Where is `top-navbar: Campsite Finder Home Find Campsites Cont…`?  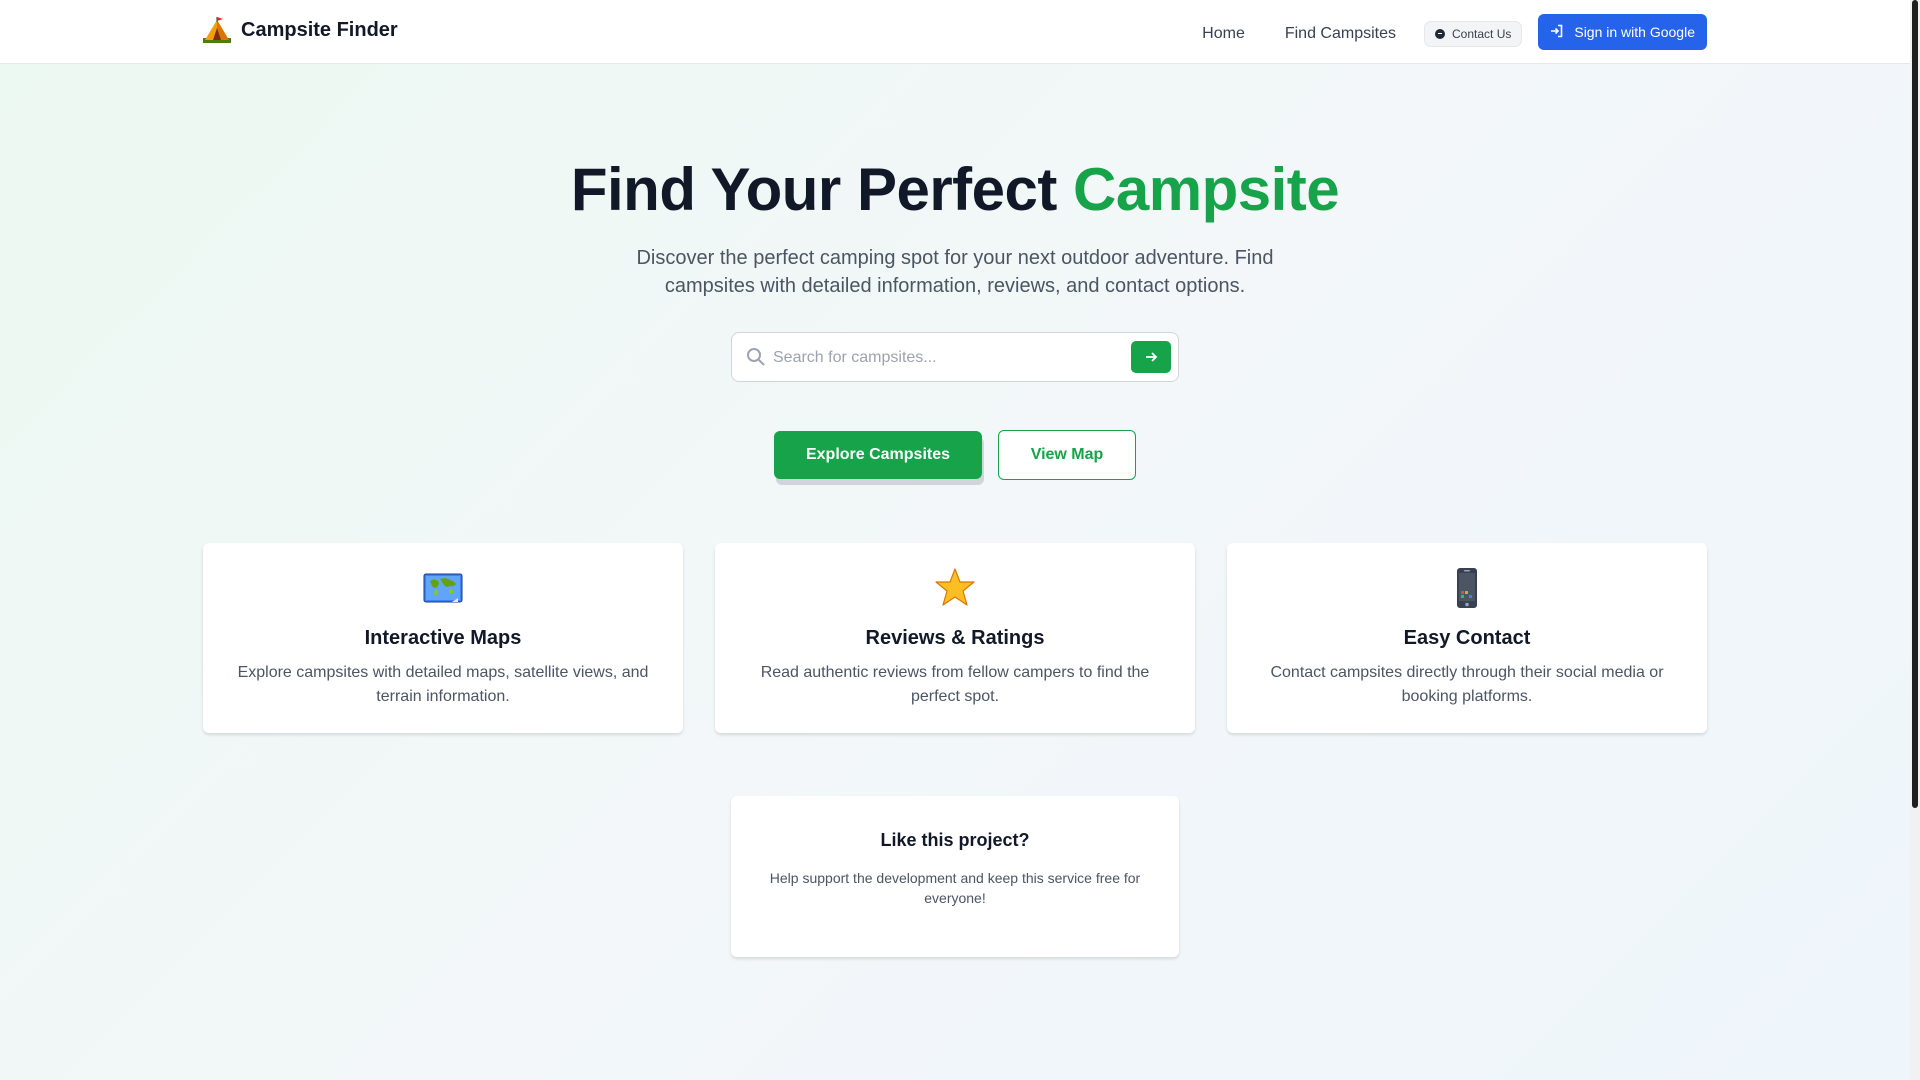 top-navbar: Campsite Finder Home Find Campsites Cont… is located at coordinates (955, 32).